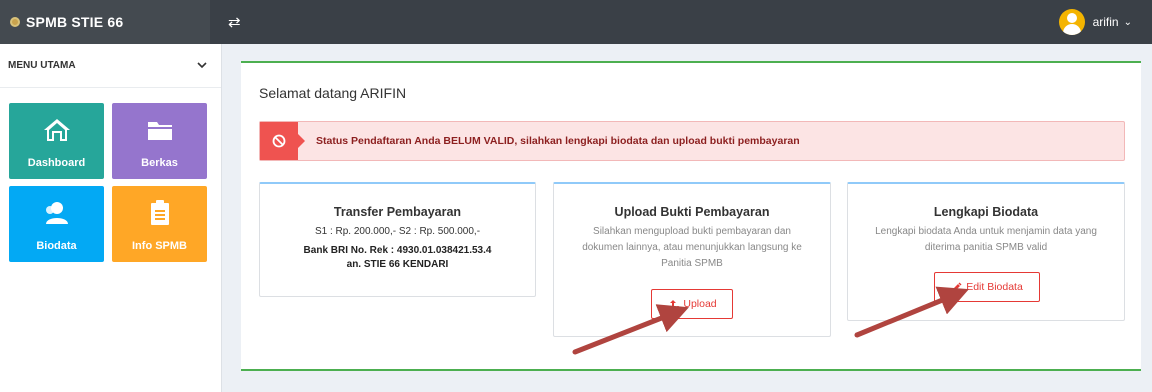 This screenshot has height=392, width=1152. I want to click on upload-button: Upload, so click(692, 304).